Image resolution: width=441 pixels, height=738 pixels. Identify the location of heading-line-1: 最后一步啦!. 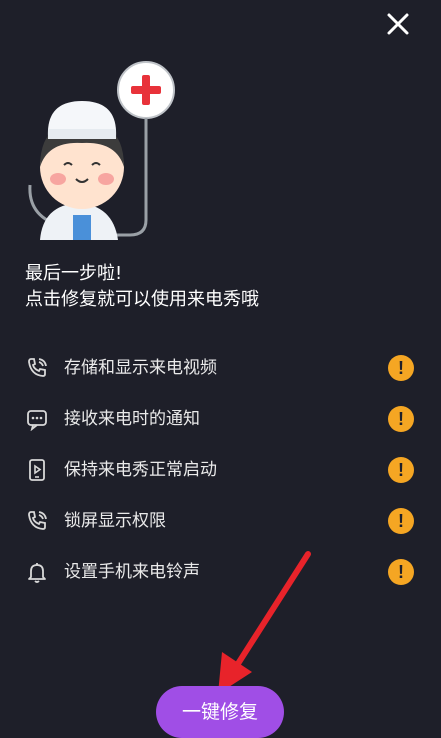
(74, 273).